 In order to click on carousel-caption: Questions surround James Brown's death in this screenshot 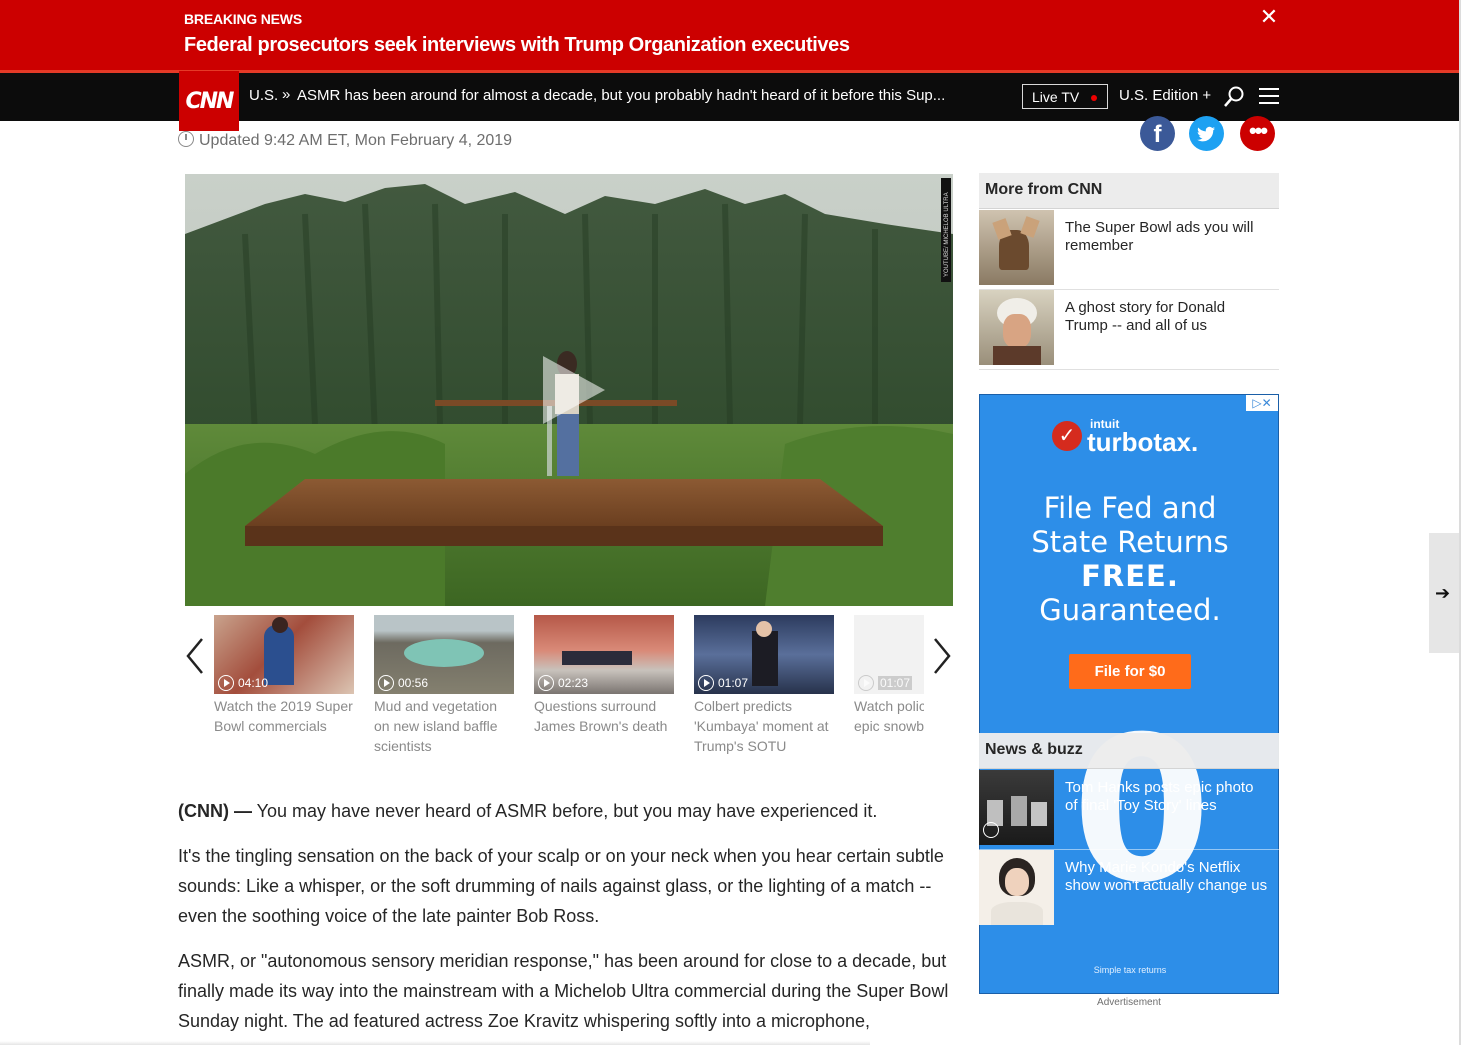, I will do `click(601, 716)`.